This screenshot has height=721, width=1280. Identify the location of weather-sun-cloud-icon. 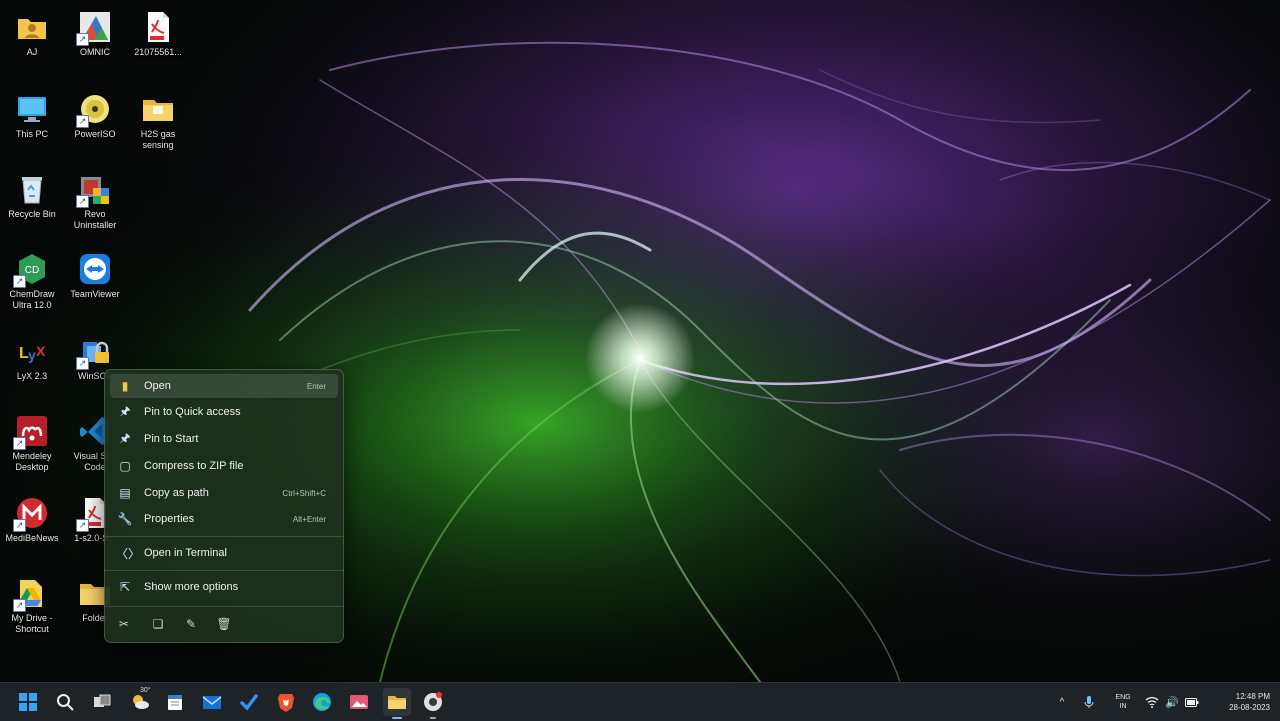
(141, 702).